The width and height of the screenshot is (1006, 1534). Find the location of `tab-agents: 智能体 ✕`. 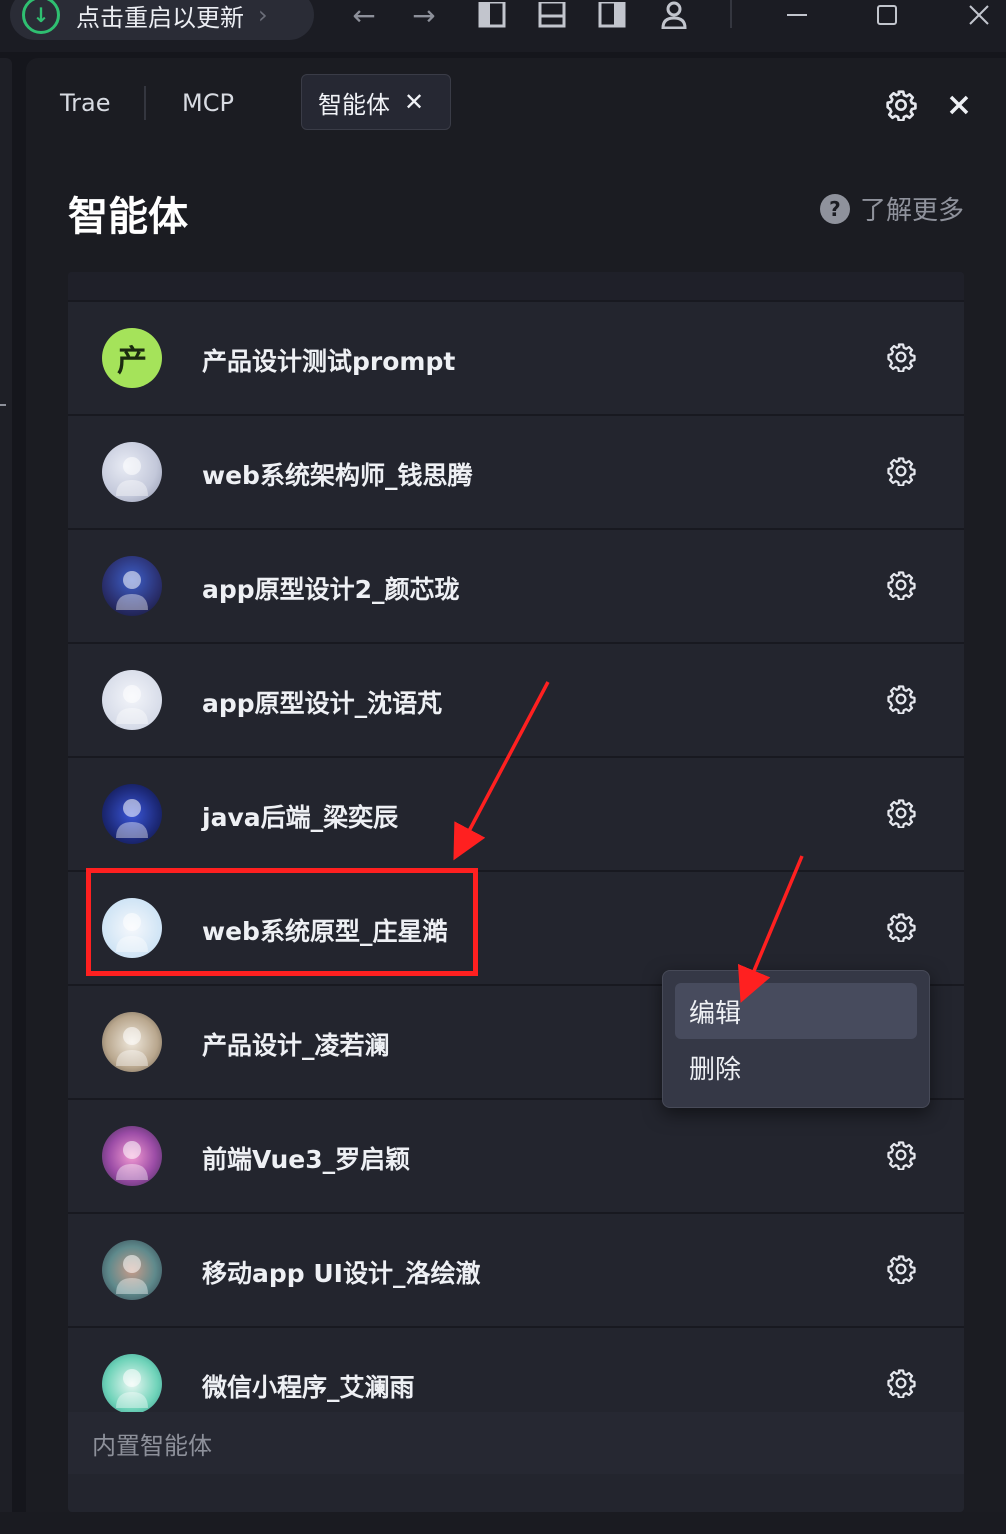

tab-agents: 智能体 ✕ is located at coordinates (376, 102).